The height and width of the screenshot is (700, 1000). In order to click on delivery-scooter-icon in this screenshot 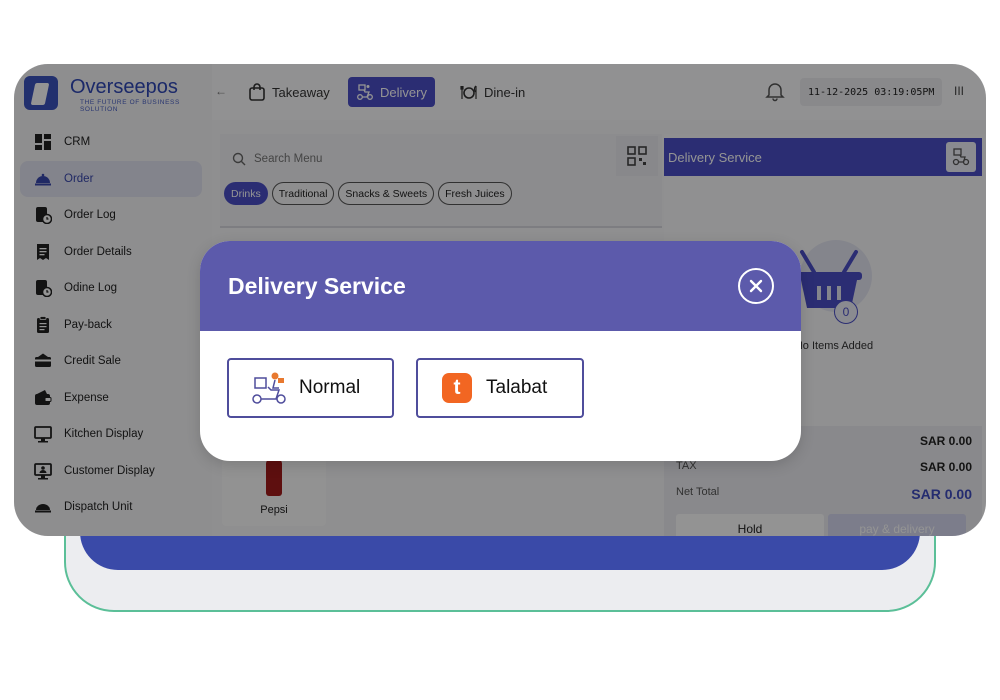, I will do `click(269, 388)`.